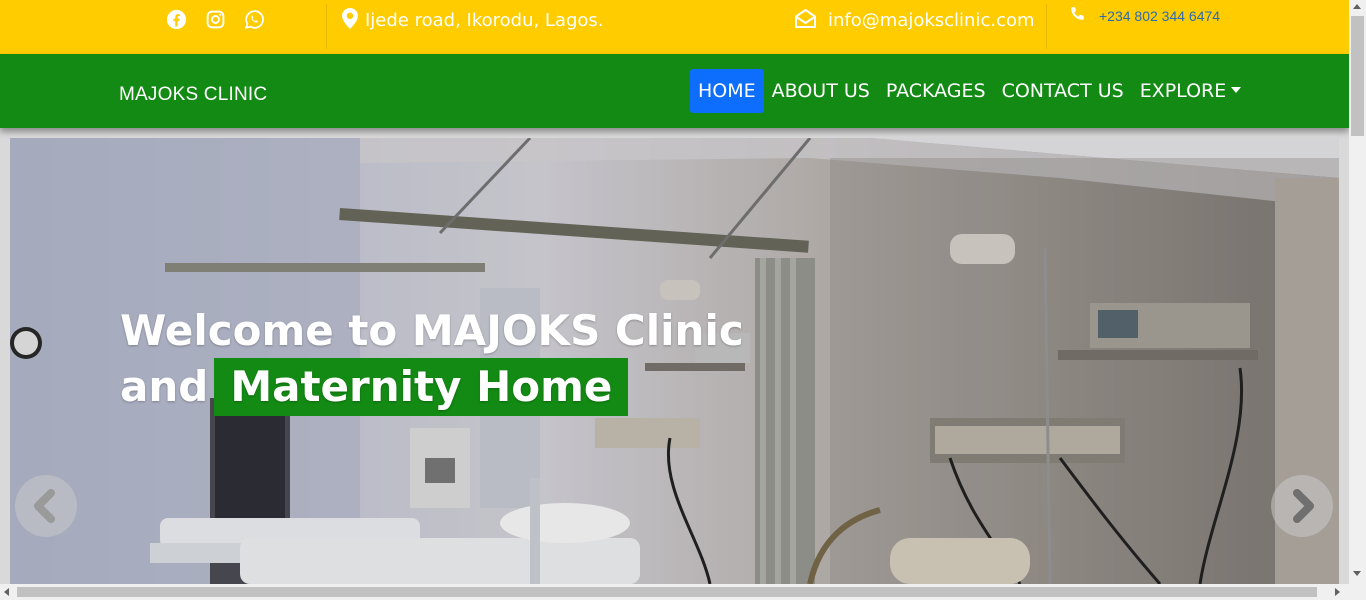 This screenshot has width=1366, height=600. I want to click on chevron-left-icon, so click(44, 506).